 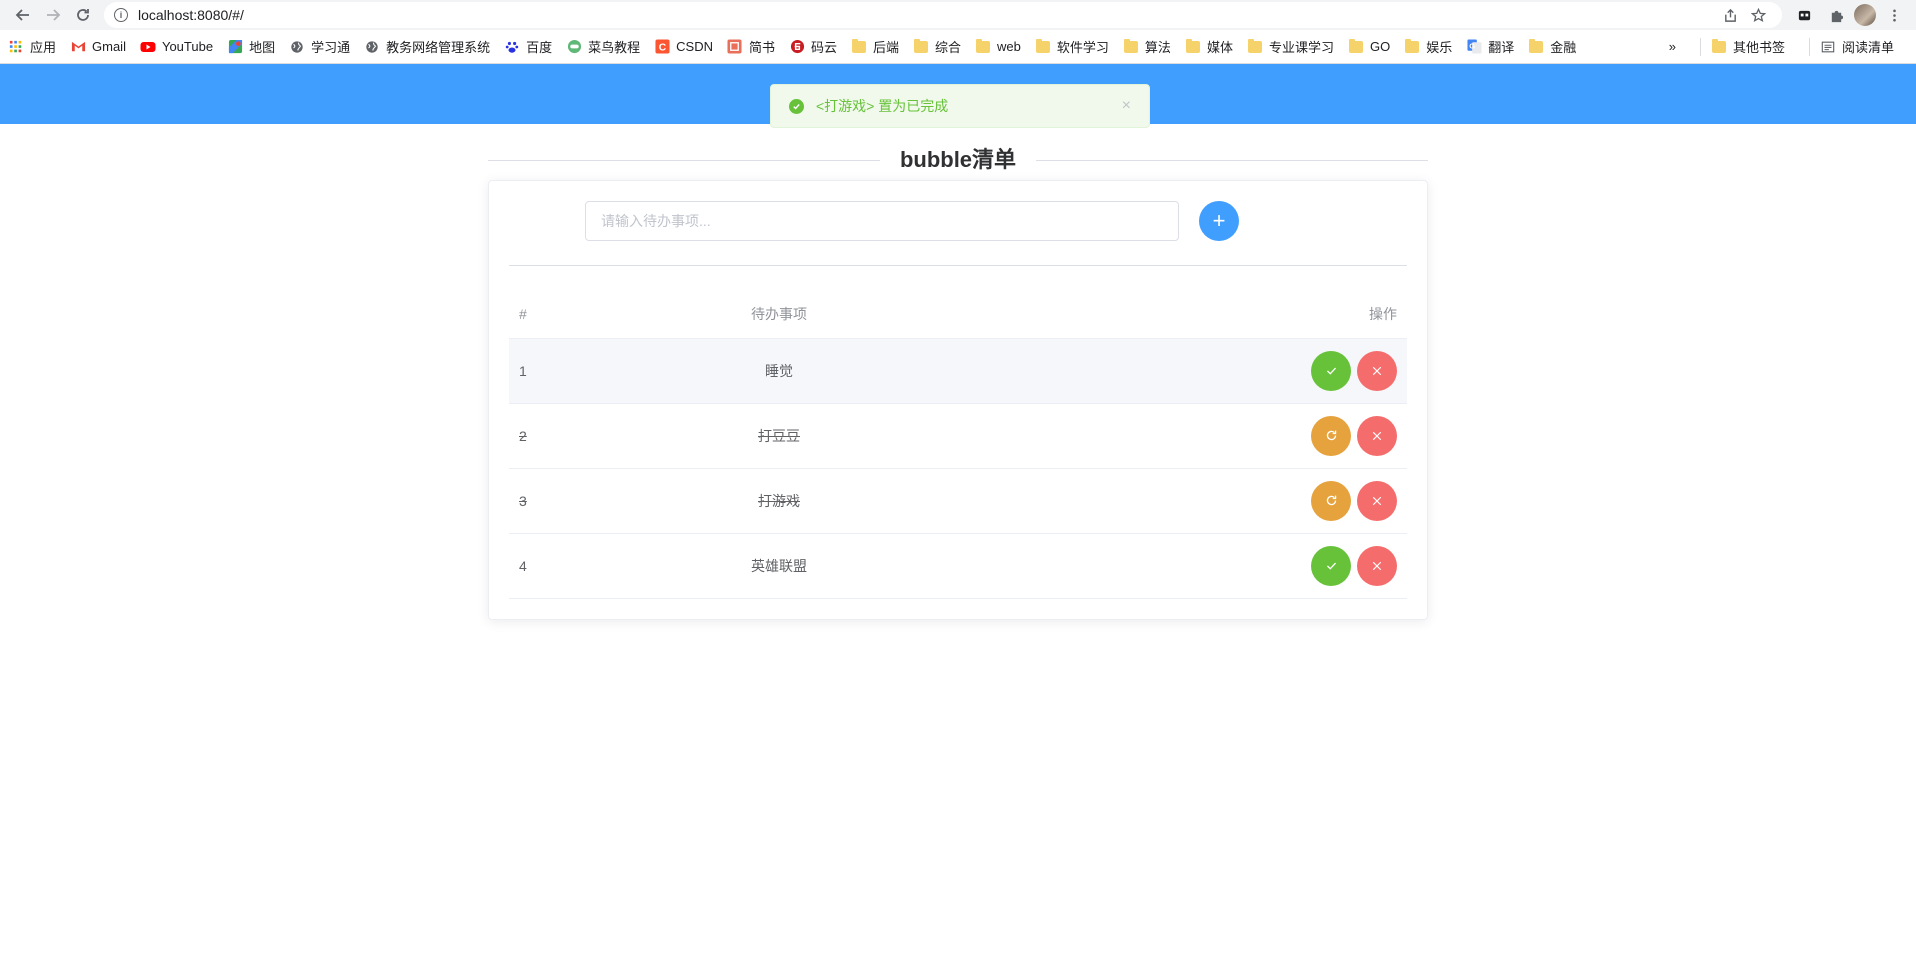 What do you see at coordinates (1672, 46) in the screenshot?
I see `bookmarks-overflow-button: »` at bounding box center [1672, 46].